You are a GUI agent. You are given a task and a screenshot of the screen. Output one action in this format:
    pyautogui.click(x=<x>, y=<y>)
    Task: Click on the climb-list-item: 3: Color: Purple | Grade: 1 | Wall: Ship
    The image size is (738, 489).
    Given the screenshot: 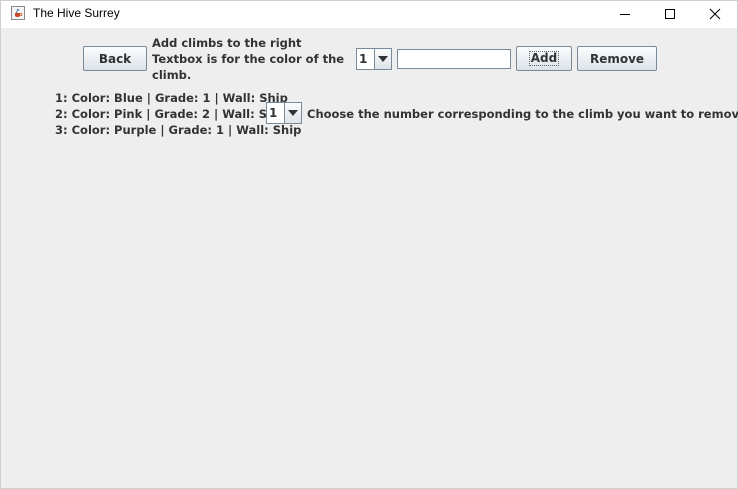 What is the action you would take?
    pyautogui.click(x=178, y=130)
    